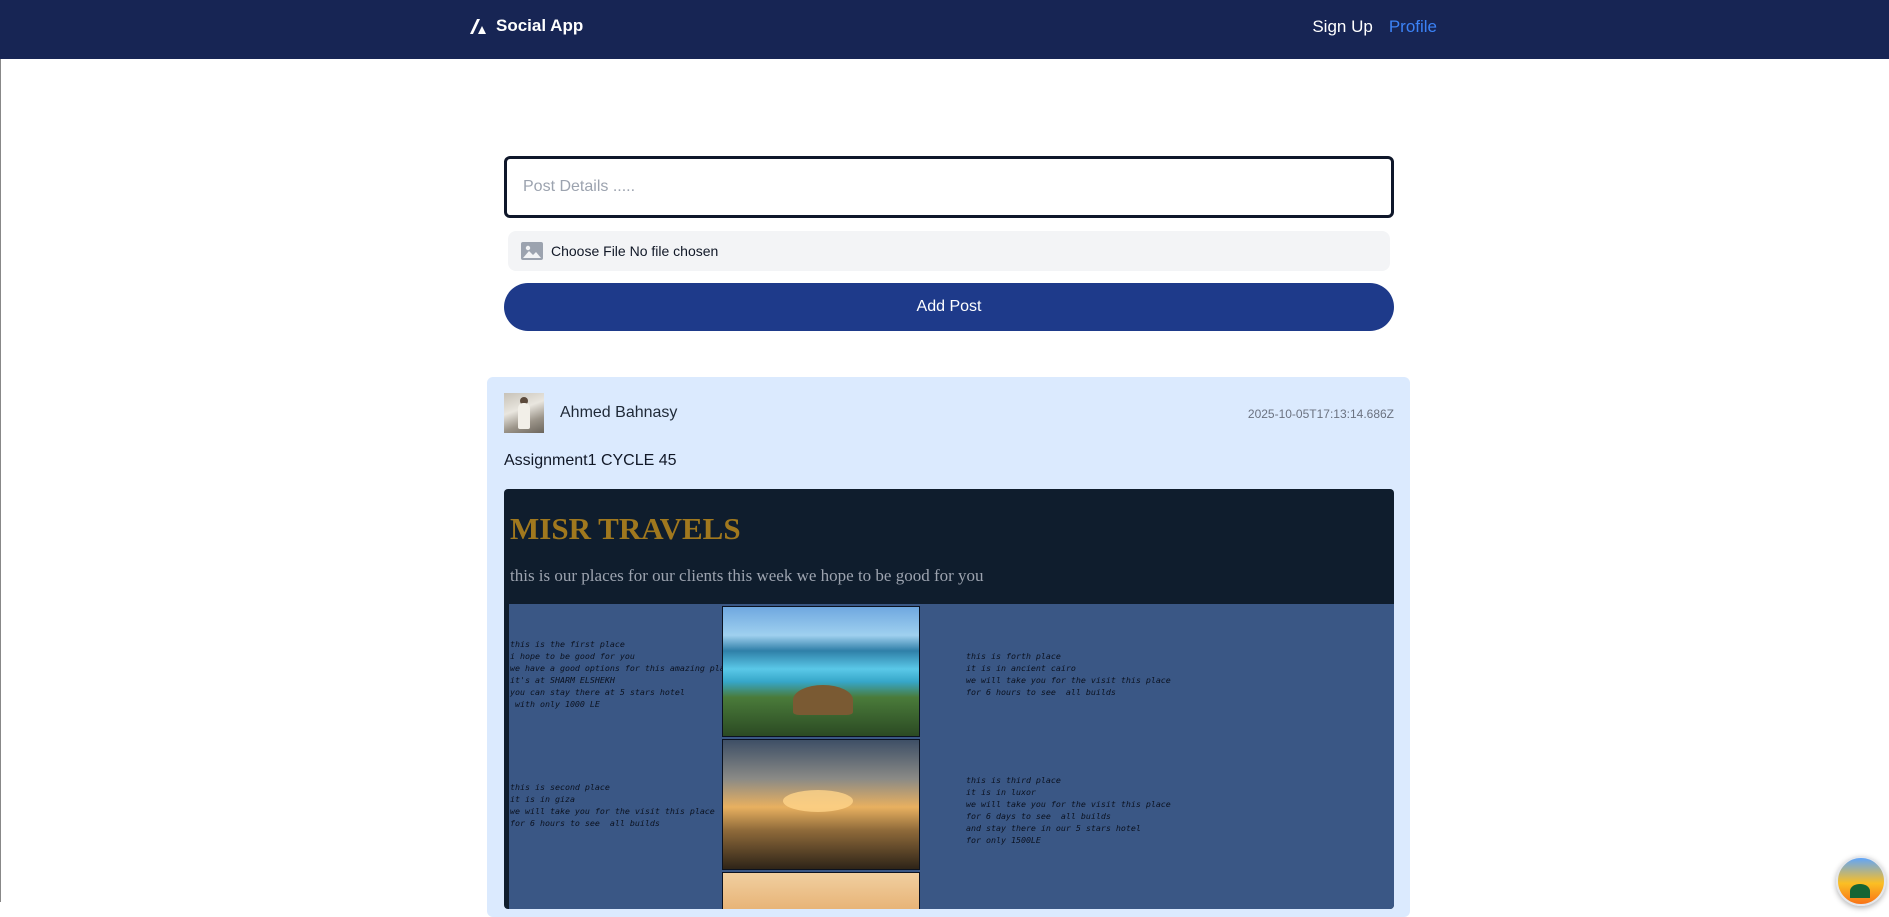 The height and width of the screenshot is (917, 1889). I want to click on post-body: Assignment1 CYCLE 45, so click(590, 460).